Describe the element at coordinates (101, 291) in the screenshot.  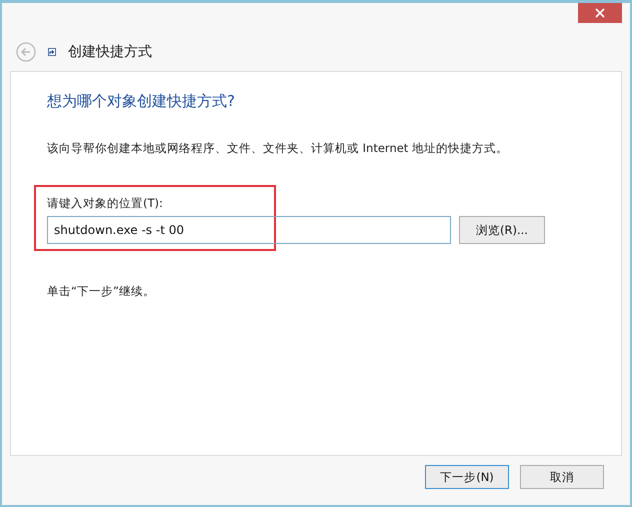
I see `hint-text: 单击“下一步”继续。` at that location.